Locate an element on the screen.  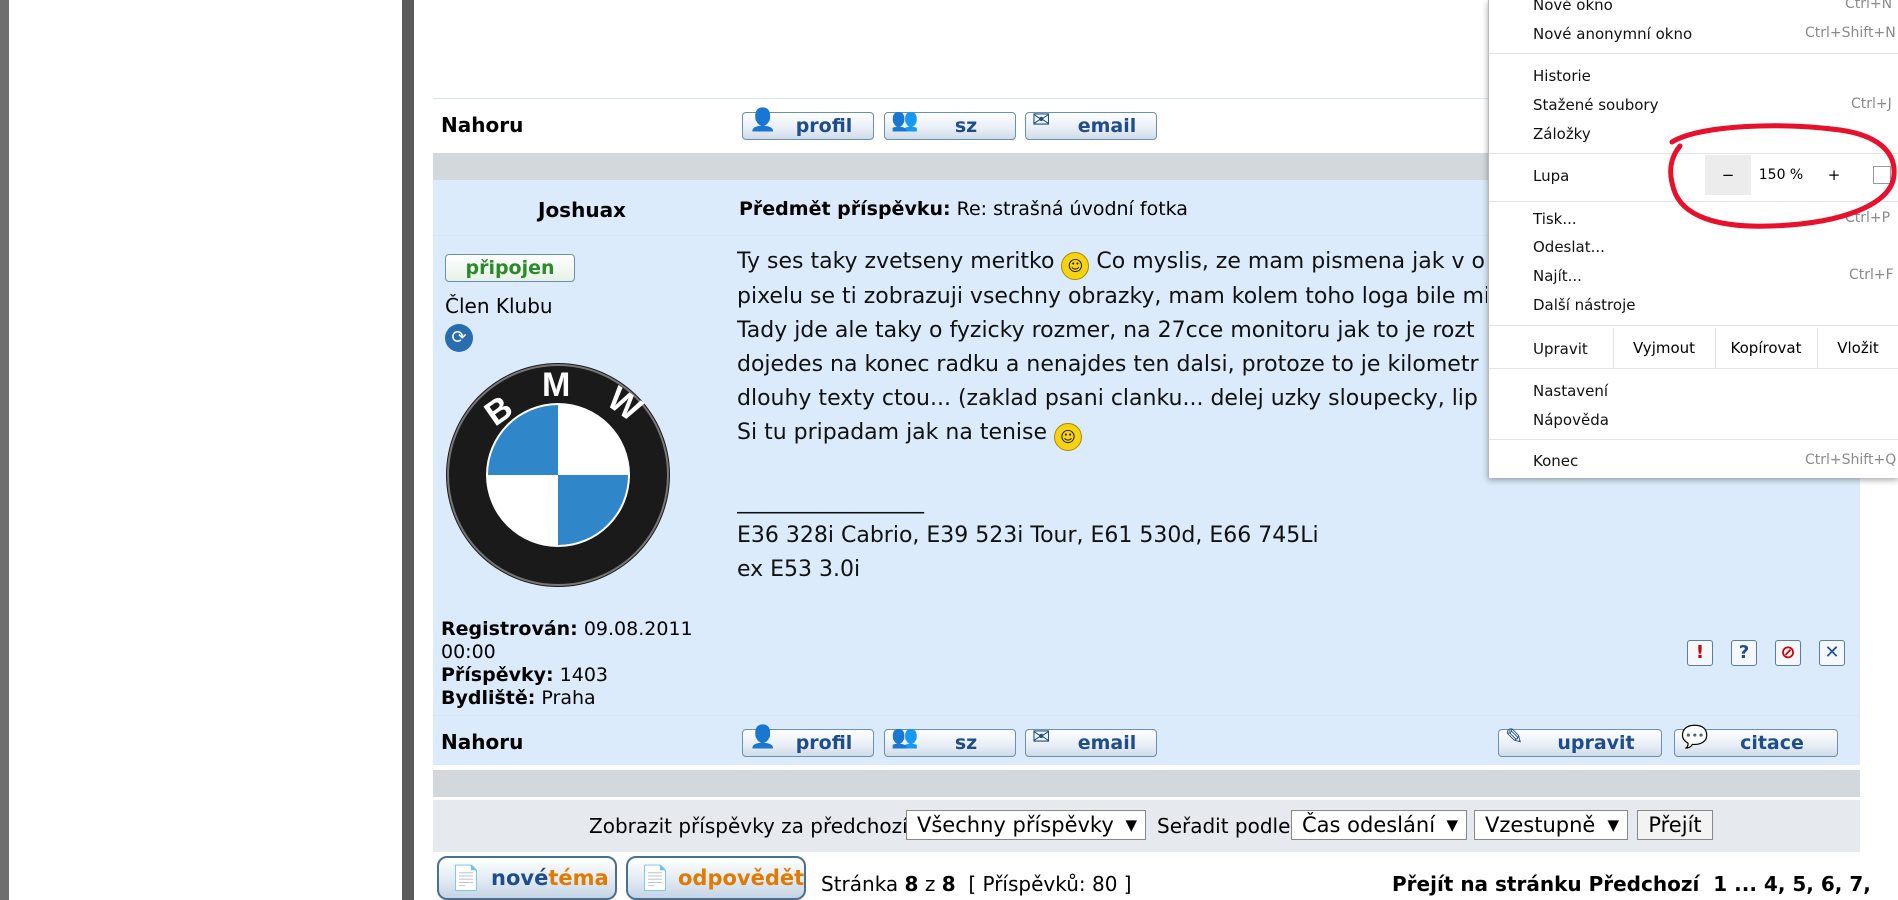
paste-button: Vložit is located at coordinates (1857, 348).